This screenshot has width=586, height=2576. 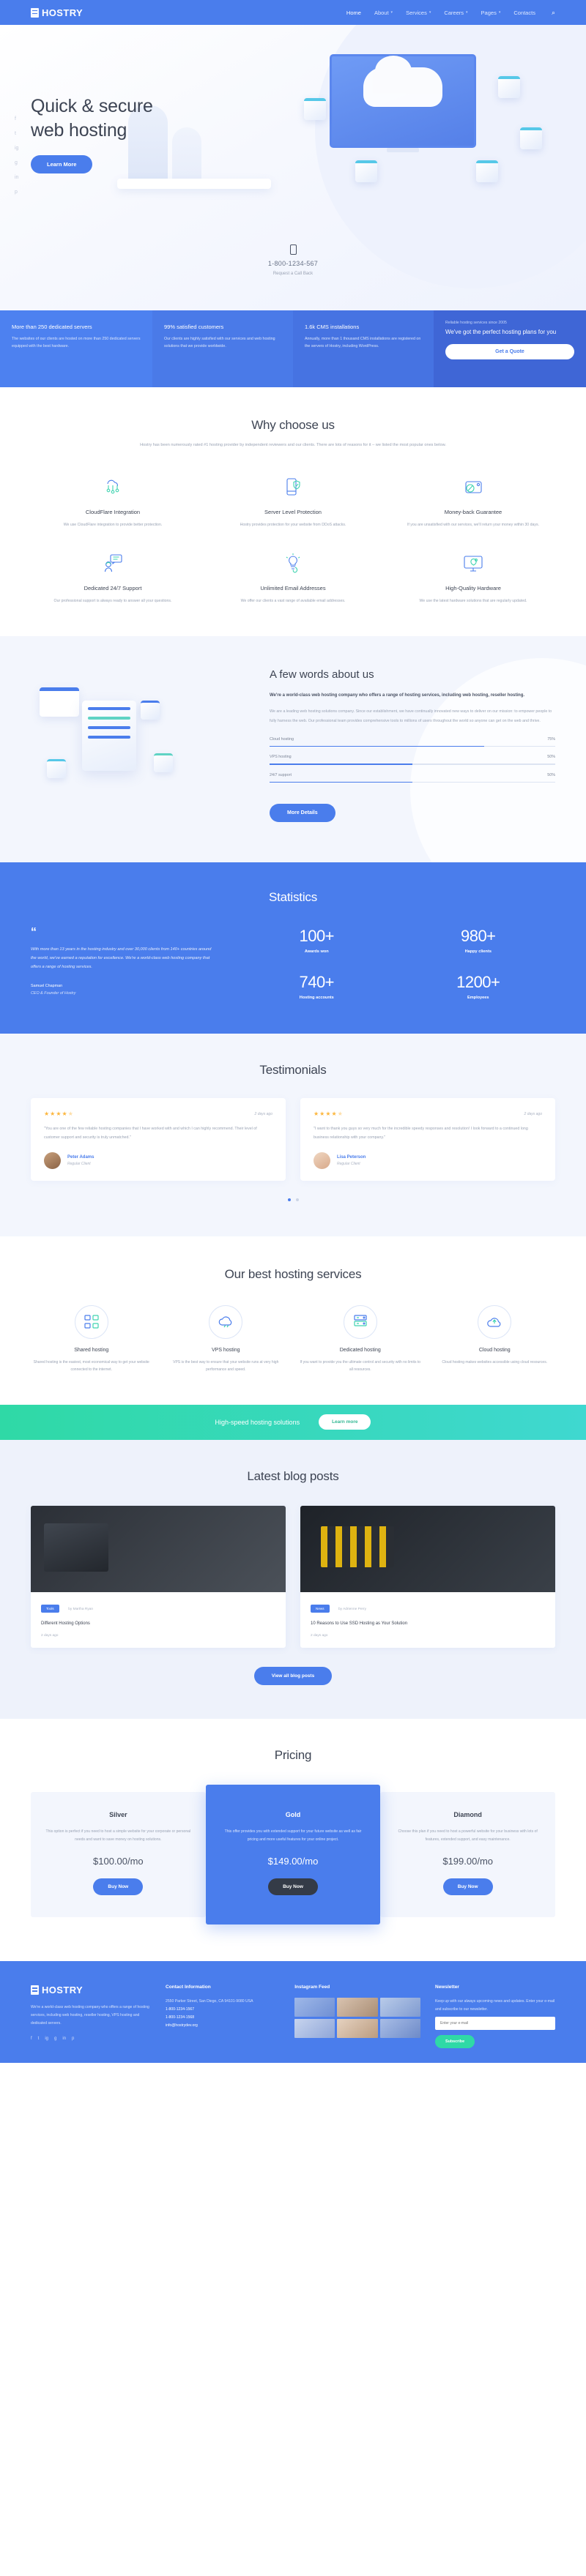 What do you see at coordinates (322, 674) in the screenshot?
I see `about-title: A few words about us` at bounding box center [322, 674].